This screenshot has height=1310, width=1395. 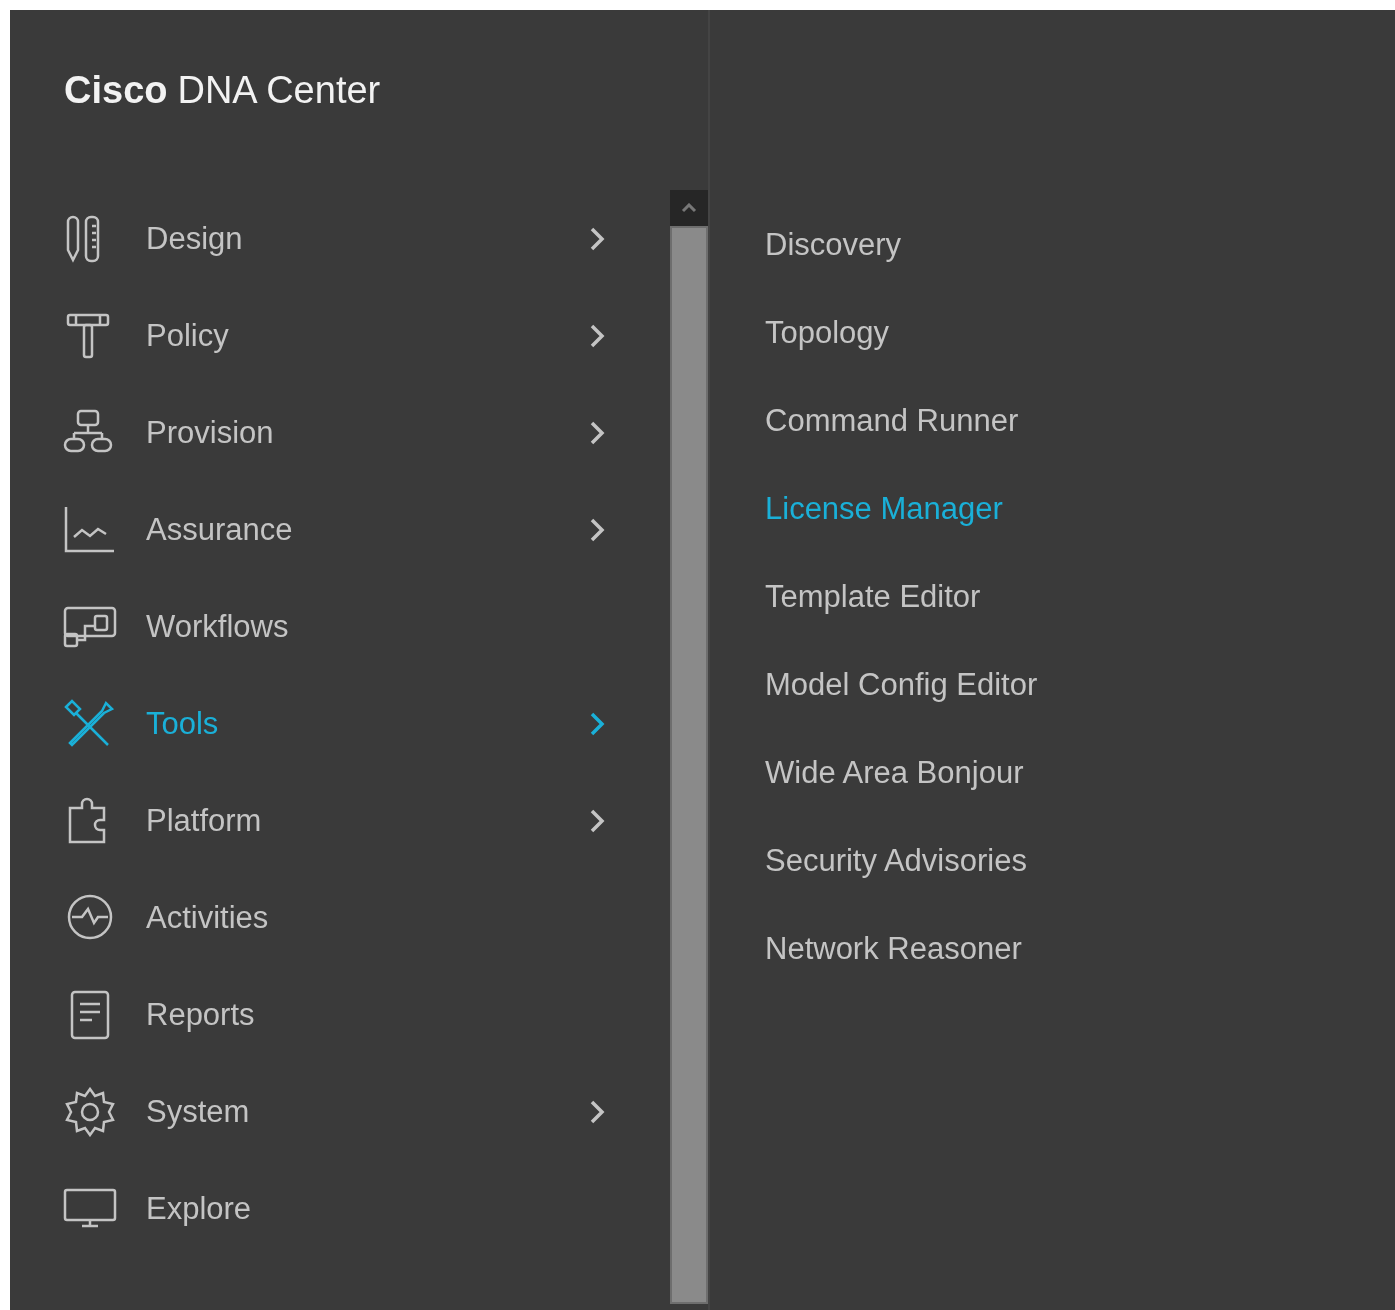 I want to click on nav-menu-item: Platform, so click(x=340, y=820).